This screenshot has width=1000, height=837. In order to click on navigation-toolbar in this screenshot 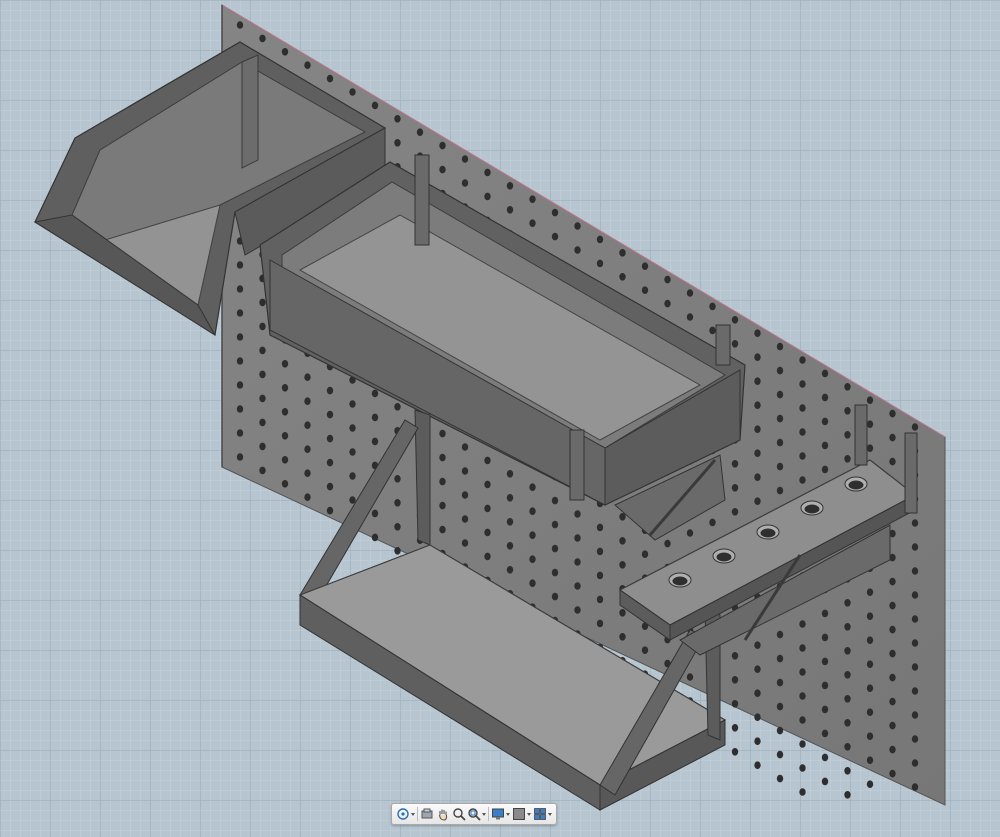, I will do `click(474, 814)`.